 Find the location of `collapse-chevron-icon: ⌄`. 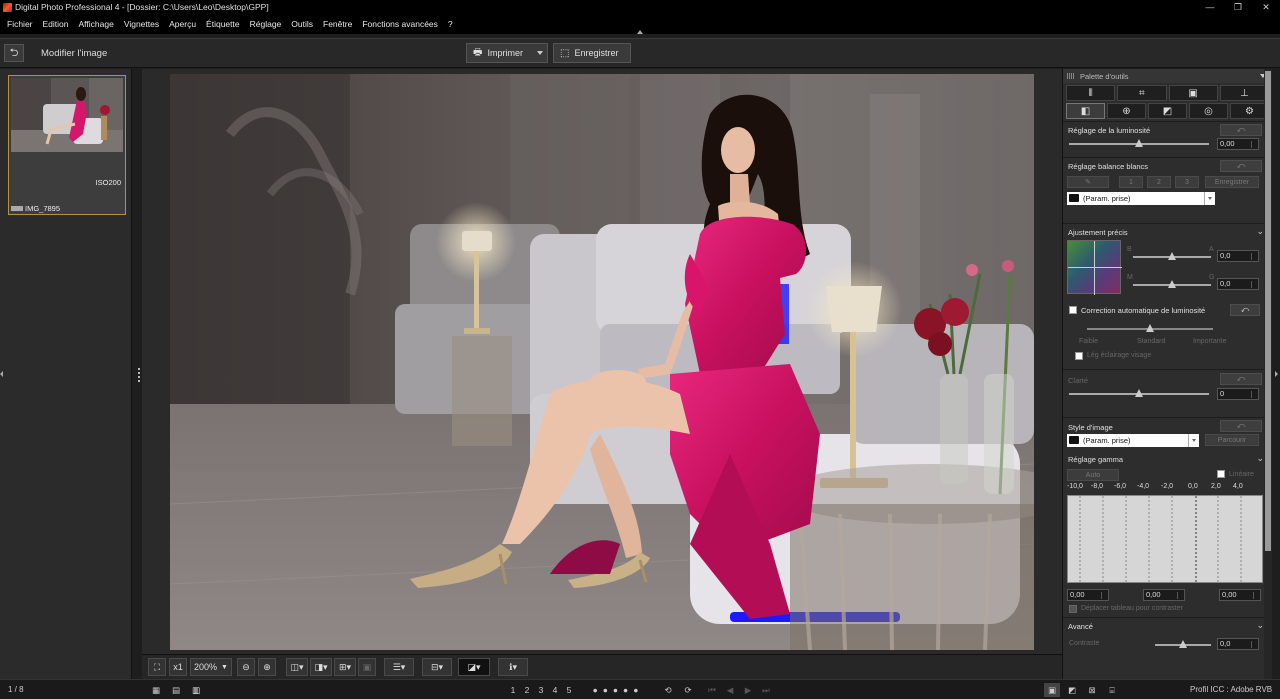

collapse-chevron-icon: ⌄ is located at coordinates (1260, 231).